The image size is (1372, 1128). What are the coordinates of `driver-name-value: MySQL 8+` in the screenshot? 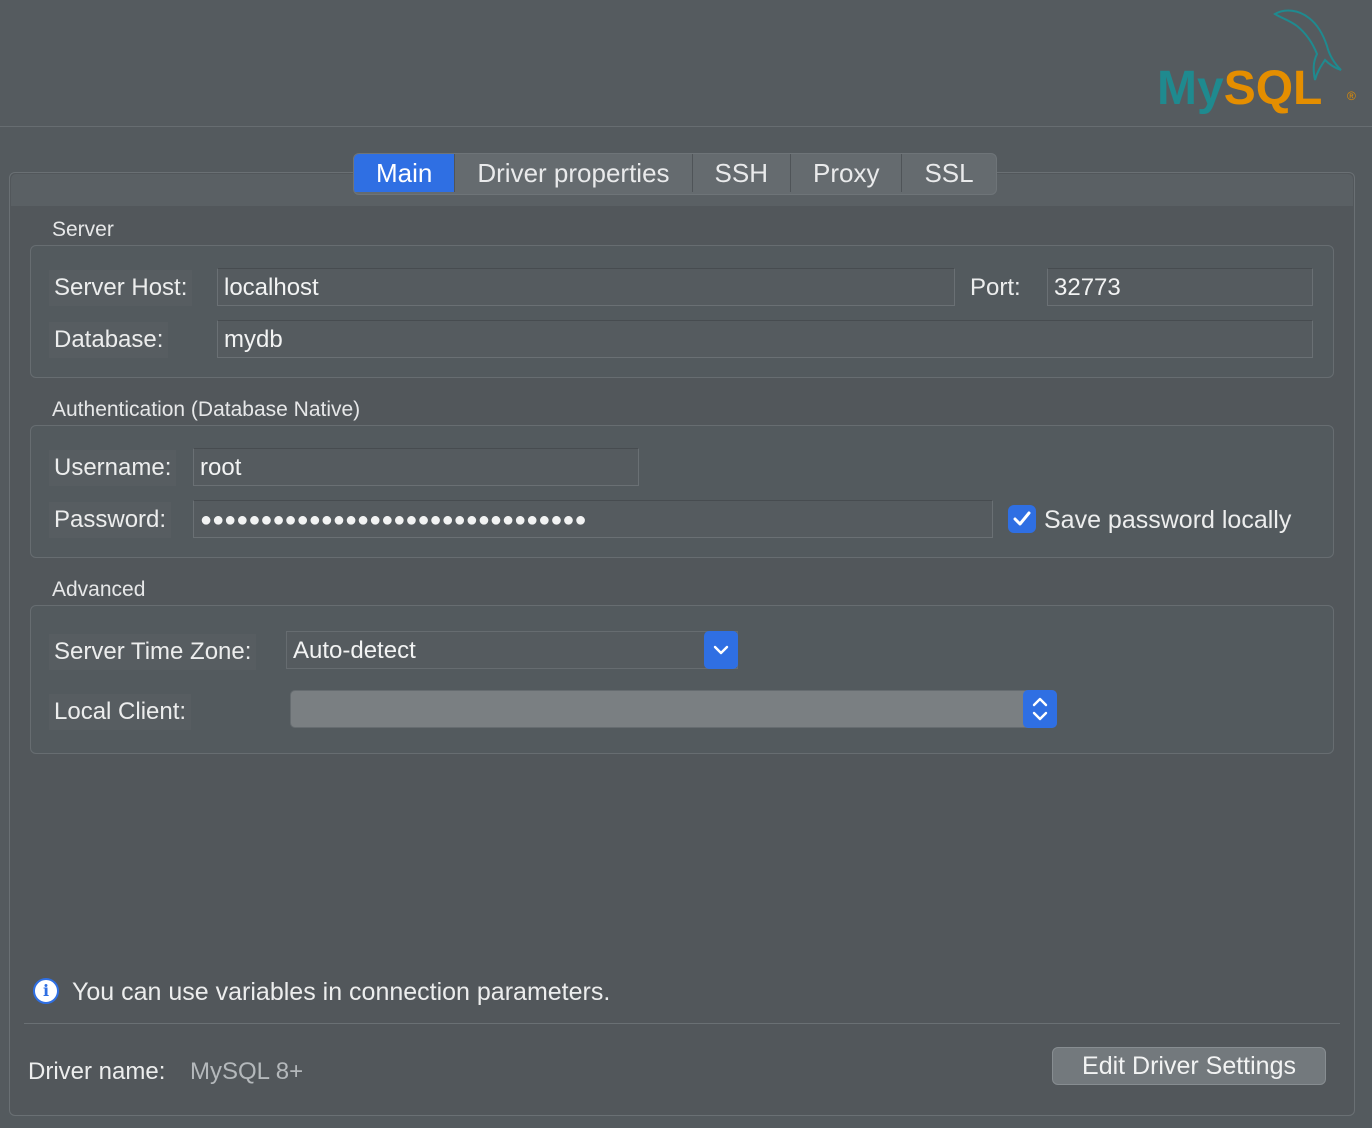 It's located at (247, 1071).